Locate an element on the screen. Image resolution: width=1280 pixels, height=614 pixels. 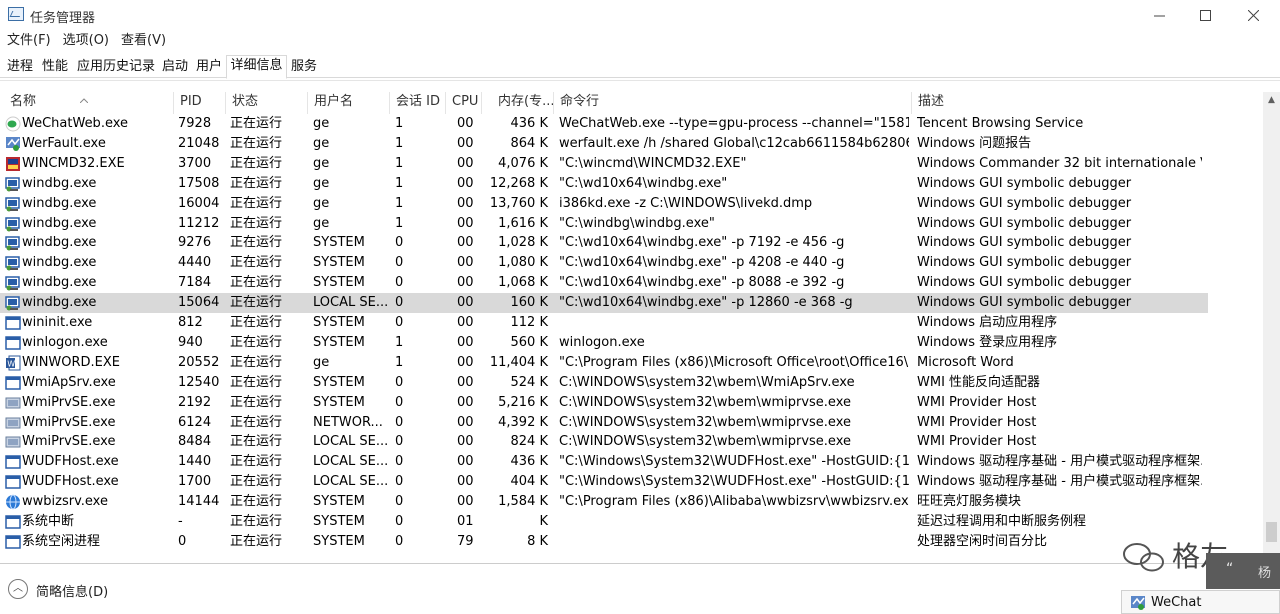
cell-description: 延迟过程调用和中断服务例程 is located at coordinates (1002, 521).